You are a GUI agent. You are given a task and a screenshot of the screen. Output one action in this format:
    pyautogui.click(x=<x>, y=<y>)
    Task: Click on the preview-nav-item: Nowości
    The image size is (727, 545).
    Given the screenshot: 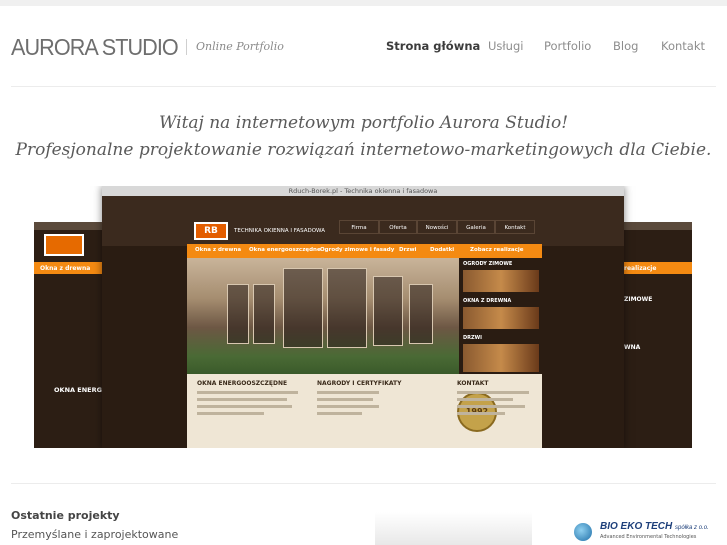 What is the action you would take?
    pyautogui.click(x=437, y=227)
    